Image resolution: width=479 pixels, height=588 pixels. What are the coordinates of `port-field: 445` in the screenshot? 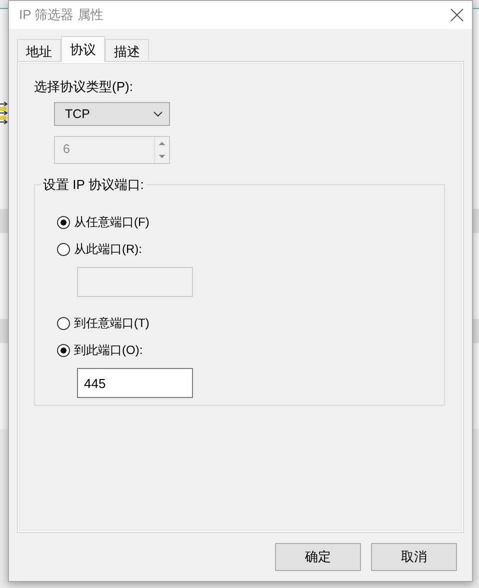 It's located at (135, 383).